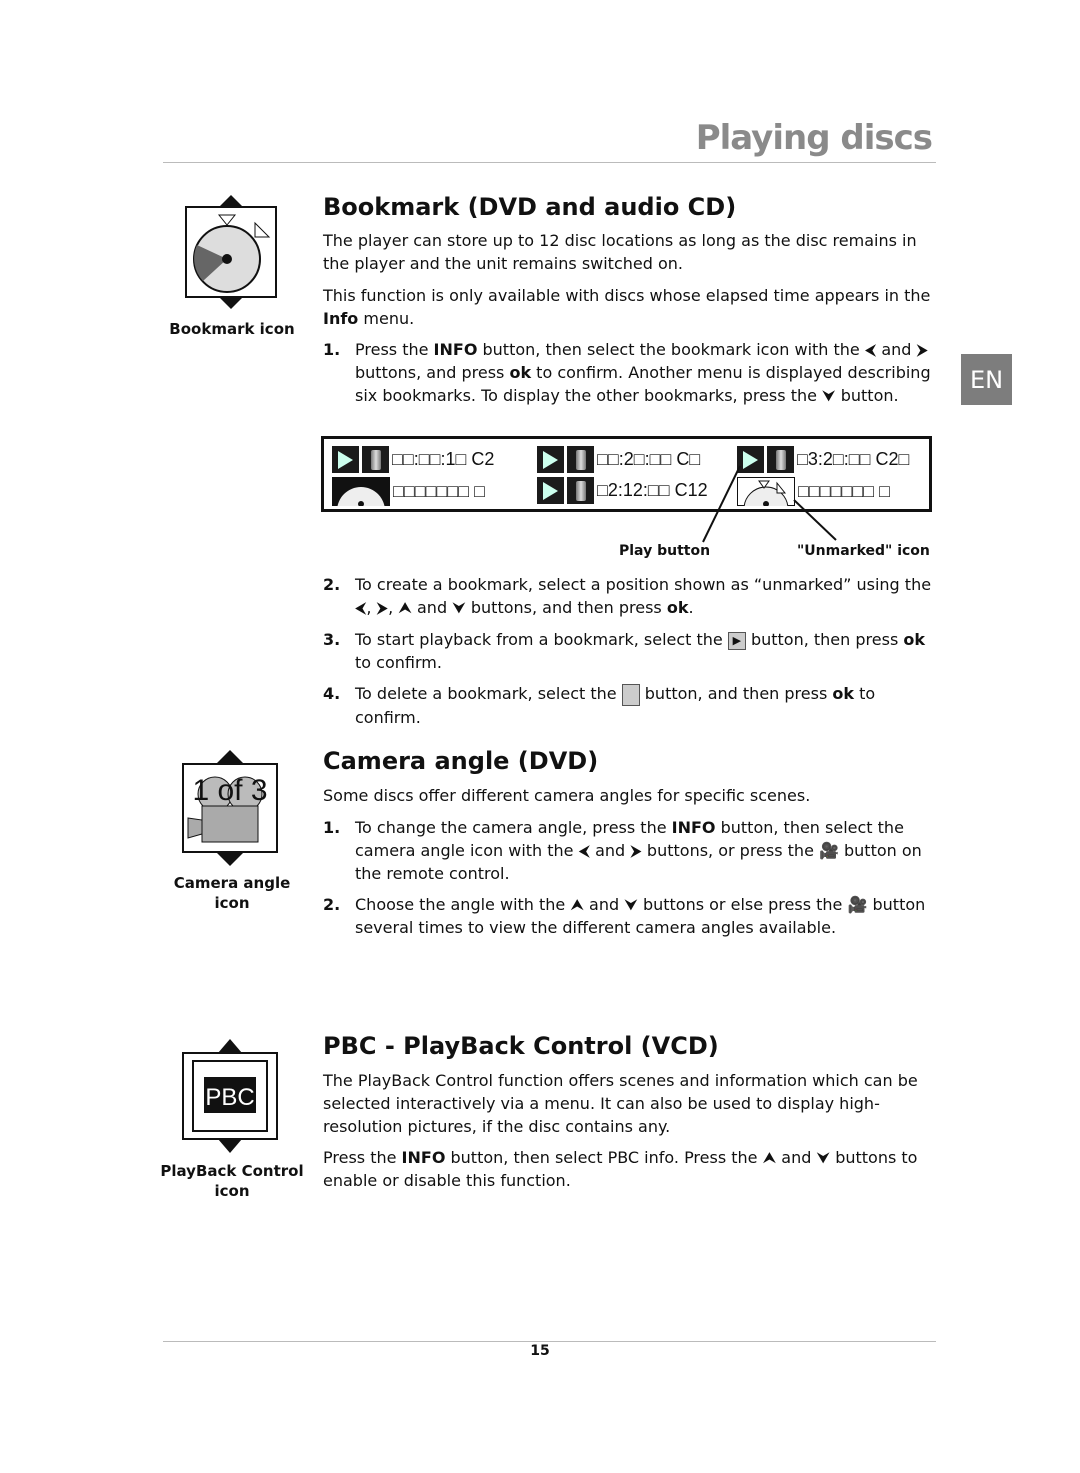 The height and width of the screenshot is (1473, 1080). I want to click on bookmark-time: □2:12:□□ C12, so click(652, 490).